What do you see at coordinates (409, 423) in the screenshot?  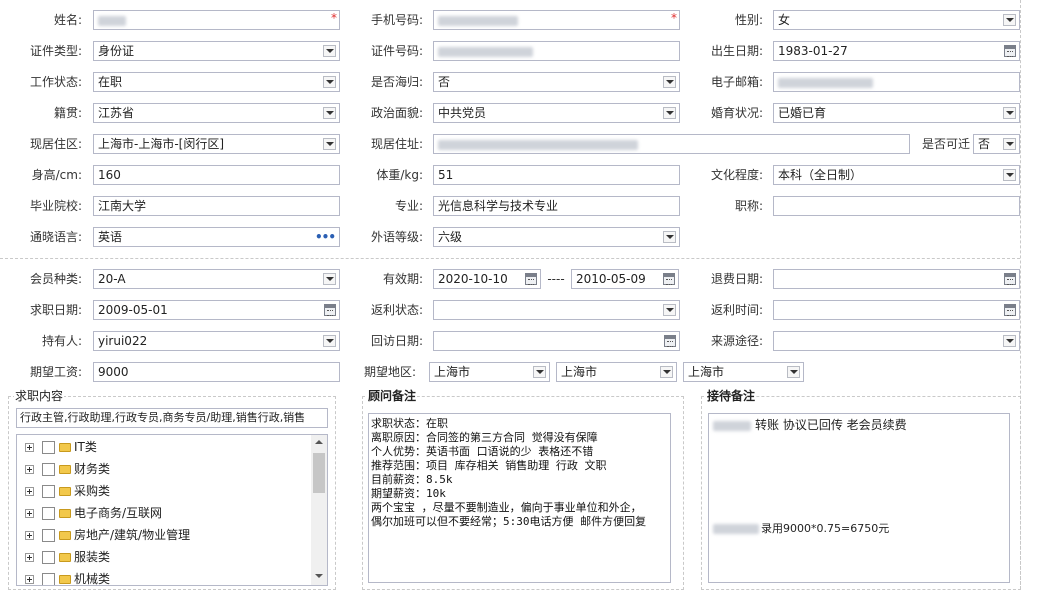 I see `note-line: 求职状态：在职` at bounding box center [409, 423].